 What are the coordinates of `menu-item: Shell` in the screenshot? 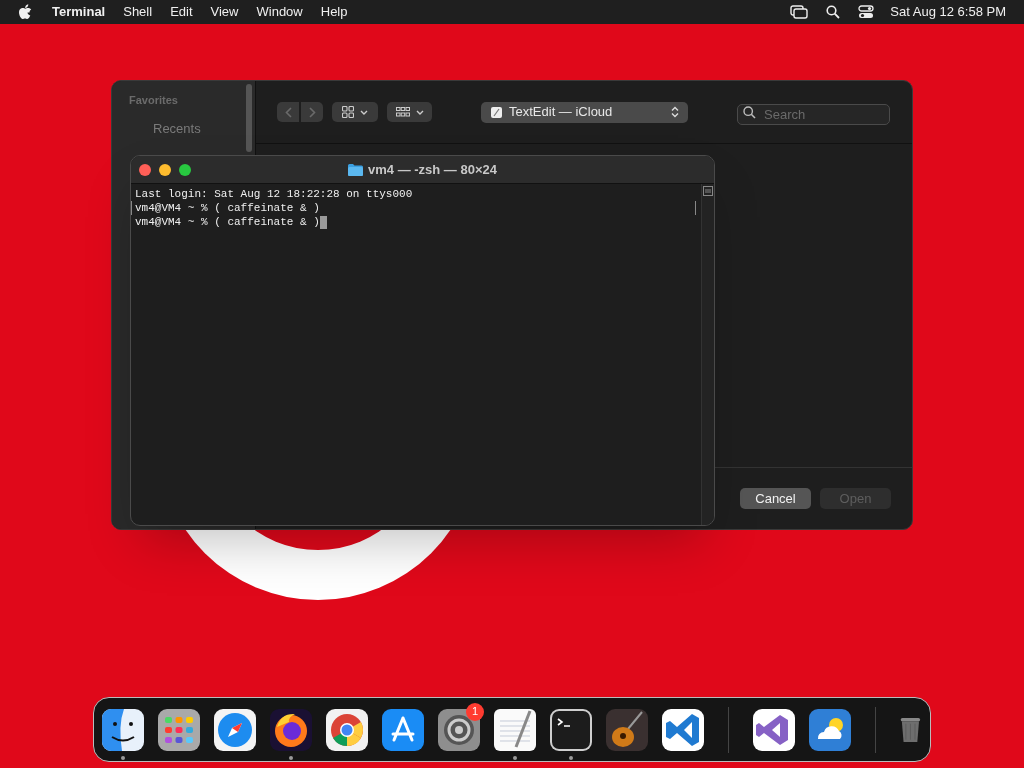 It's located at (138, 12).